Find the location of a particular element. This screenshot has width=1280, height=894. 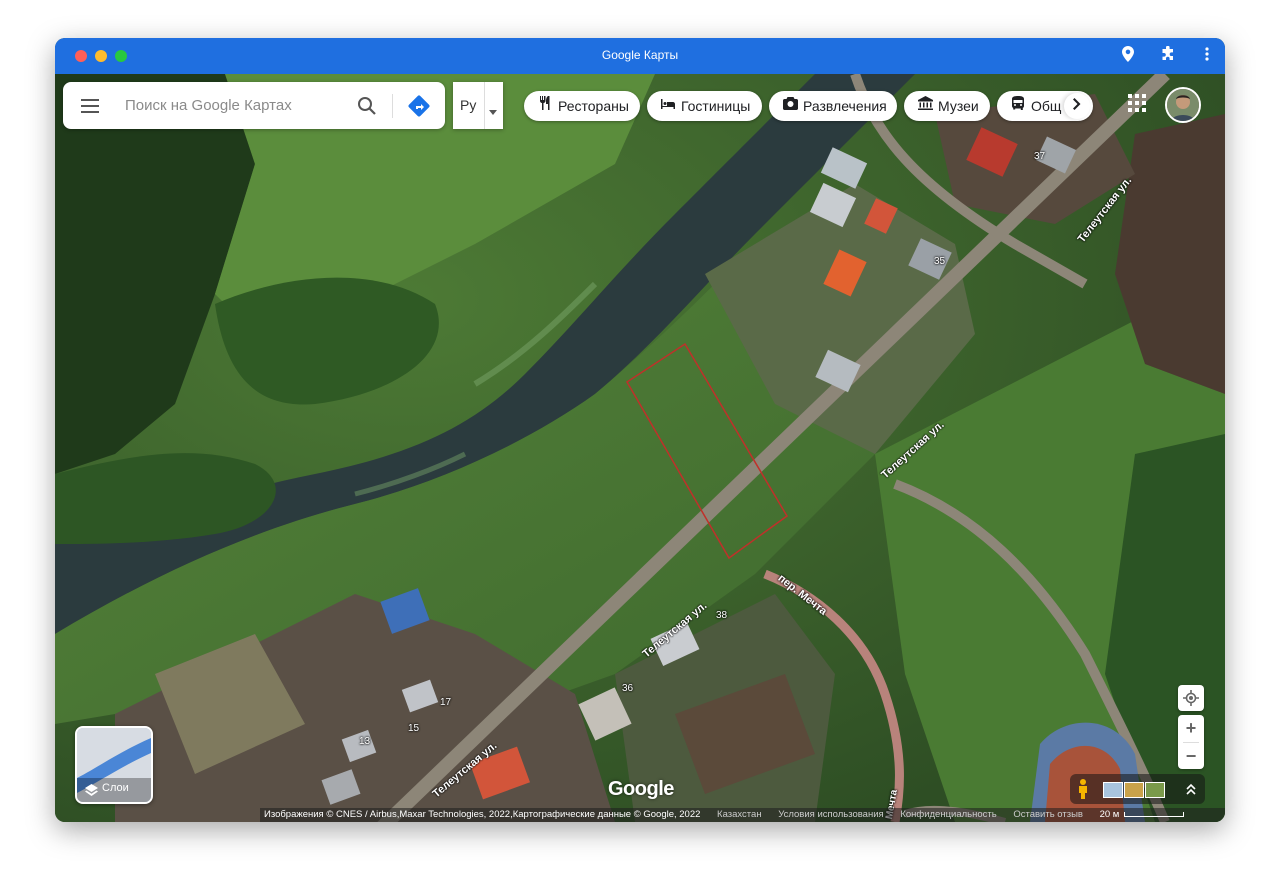

expand-up-icon is located at coordinates (1191, 791).